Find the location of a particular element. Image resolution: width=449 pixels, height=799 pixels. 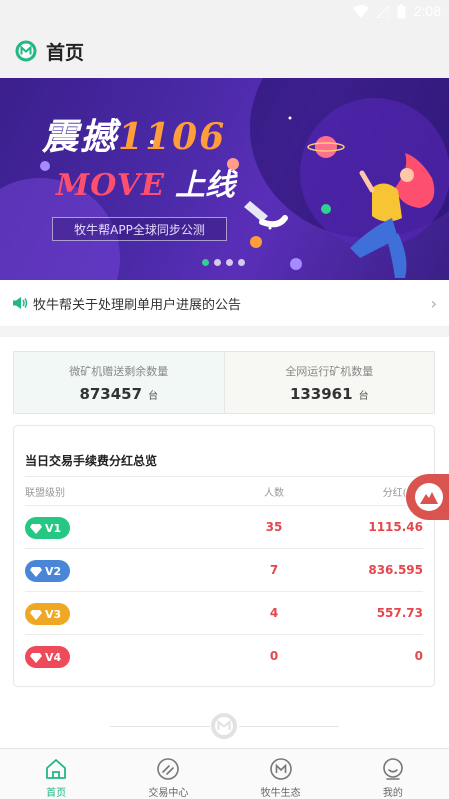

page-title: 首页 is located at coordinates (65, 52).